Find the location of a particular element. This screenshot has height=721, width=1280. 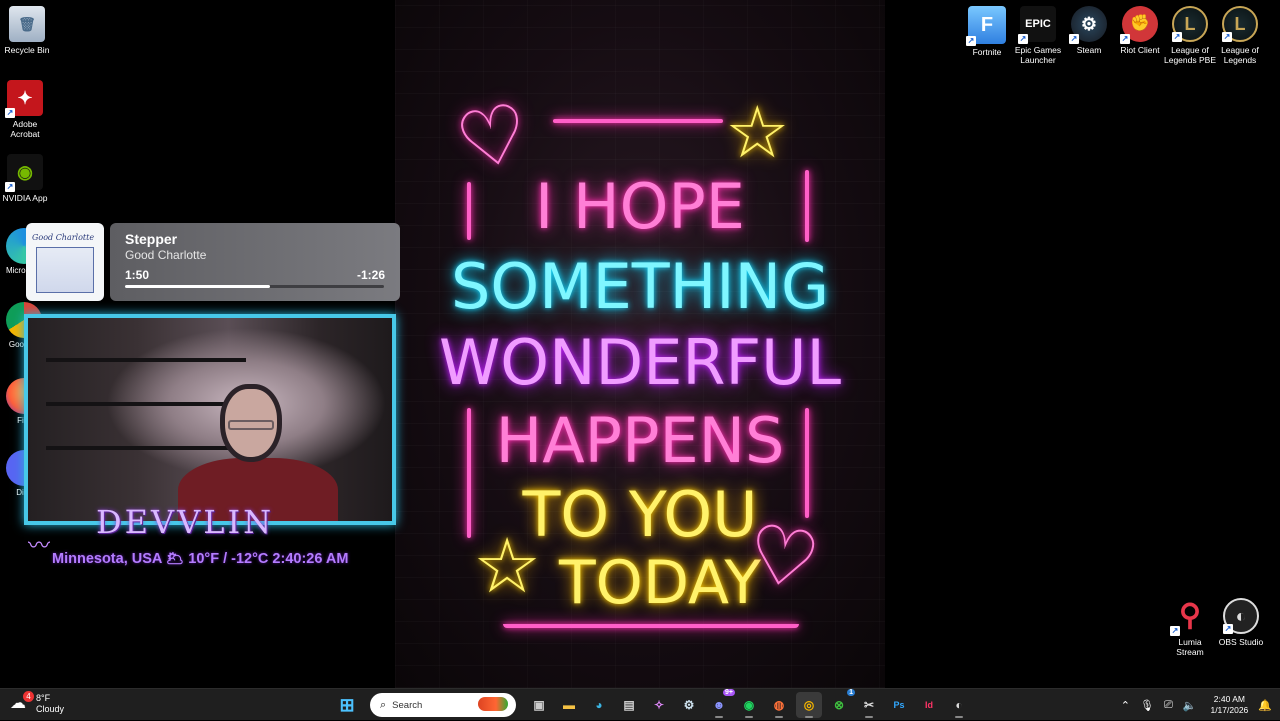

task-view-icon: ▣ is located at coordinates (539, 705).